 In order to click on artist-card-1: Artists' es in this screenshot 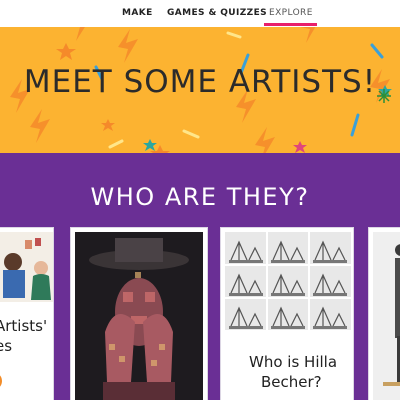, I will do `click(27, 313)`.